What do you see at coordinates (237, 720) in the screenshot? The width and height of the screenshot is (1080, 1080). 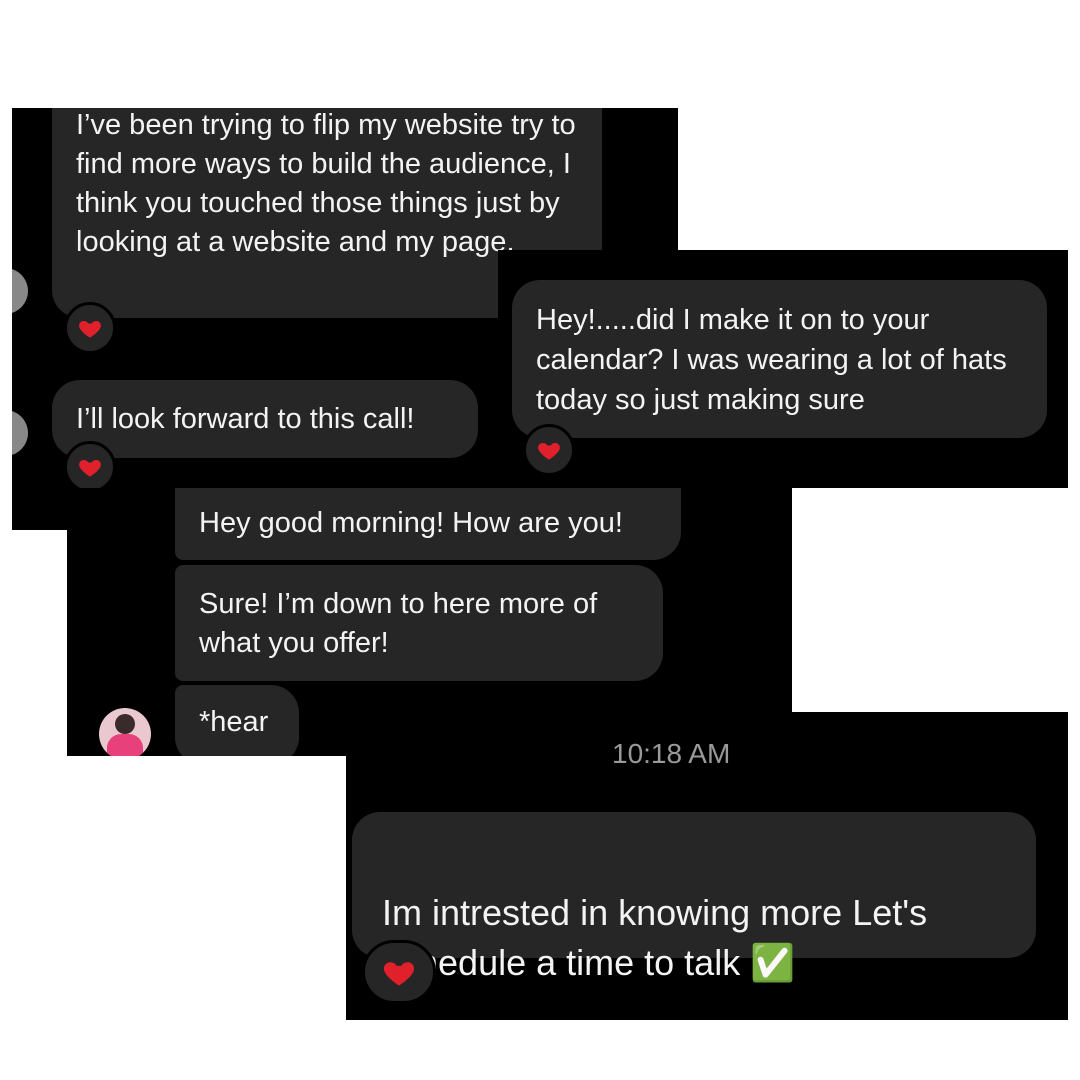 I see `message-bubble: *hear` at bounding box center [237, 720].